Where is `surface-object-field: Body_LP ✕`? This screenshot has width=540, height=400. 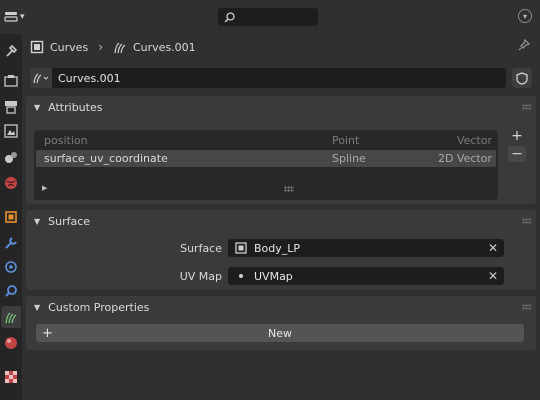
surface-object-field: Body_LP ✕ is located at coordinates (366, 248).